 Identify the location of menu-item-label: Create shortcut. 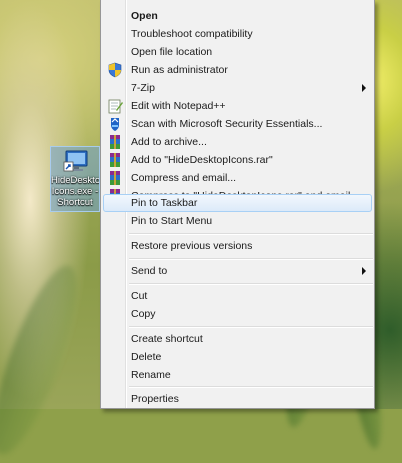
(167, 339).